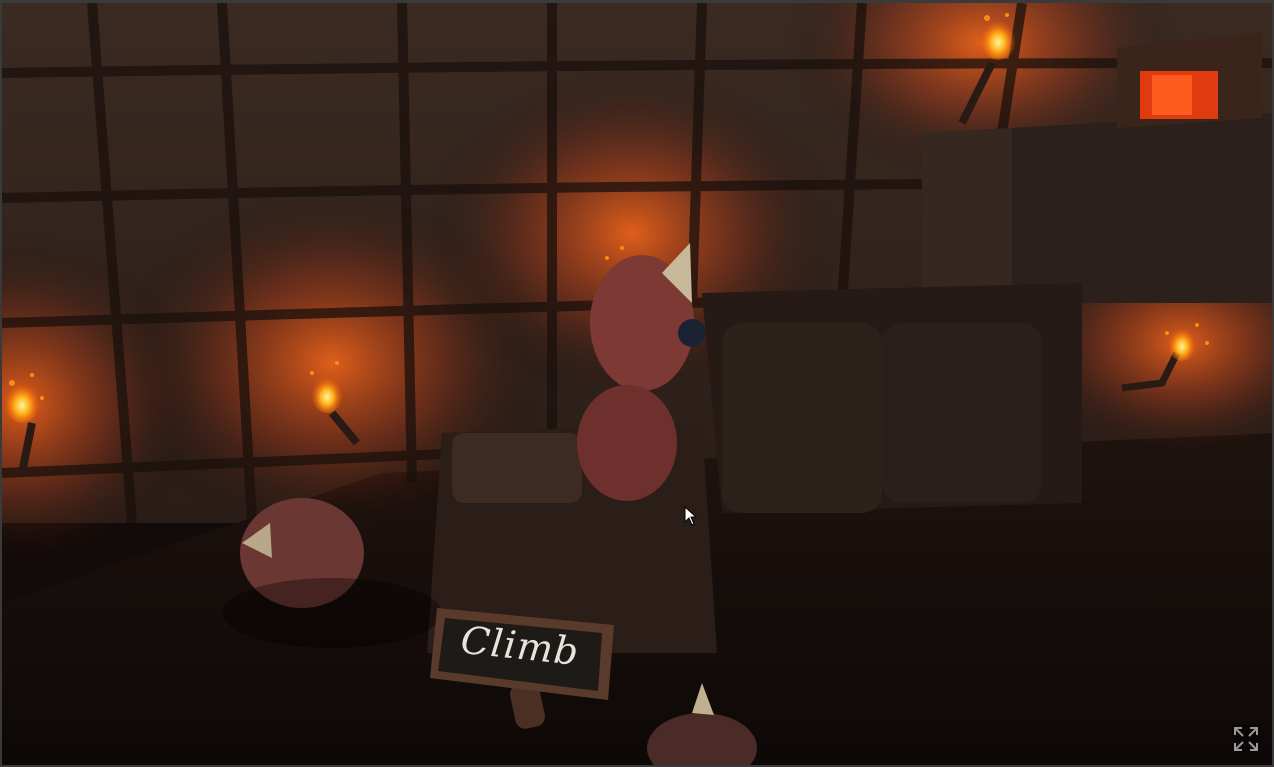 This screenshot has width=1274, height=767. What do you see at coordinates (691, 516) in the screenshot?
I see `mouse-cursor-icon` at bounding box center [691, 516].